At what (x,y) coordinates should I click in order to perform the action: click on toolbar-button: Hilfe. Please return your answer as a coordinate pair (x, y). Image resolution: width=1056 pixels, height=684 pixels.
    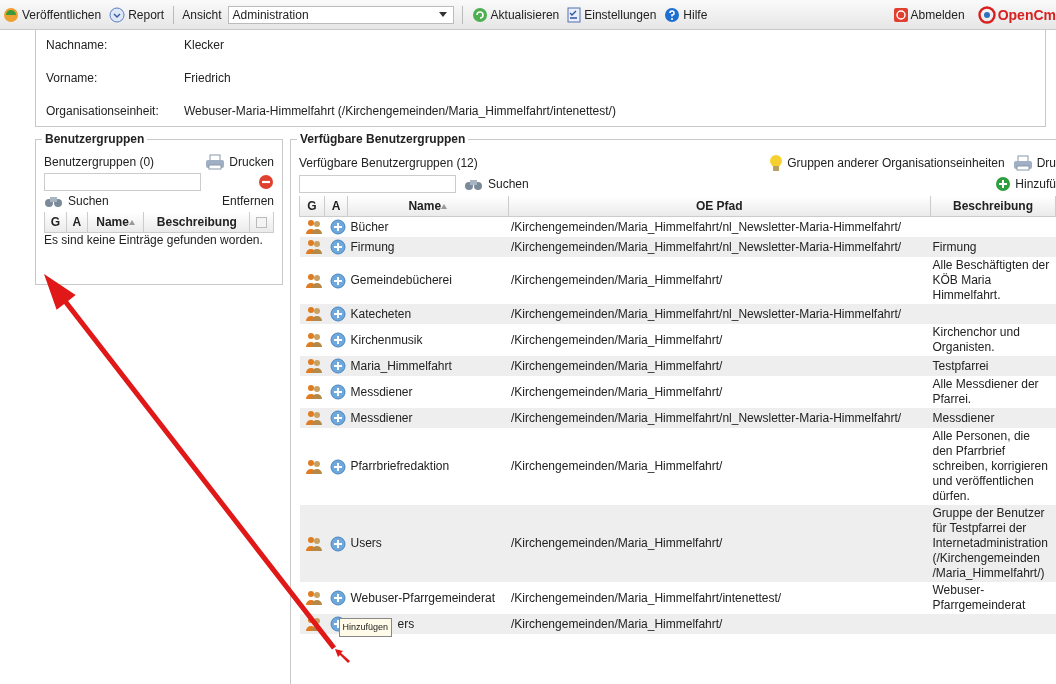
    Looking at the image, I should click on (686, 14).